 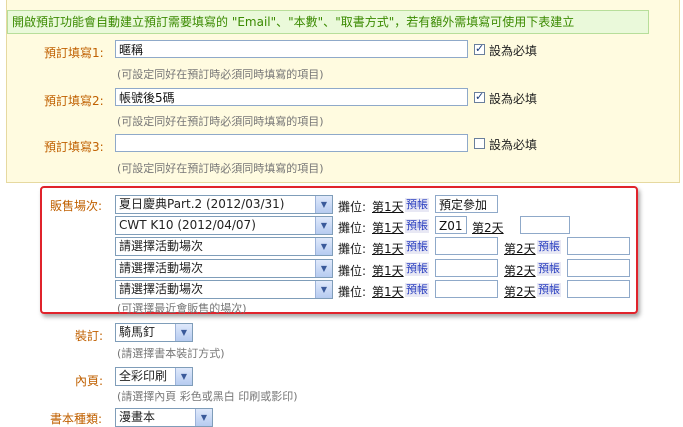 I want to click on sales-hint: (可選擇最近會販售的場次), so click(x=182, y=308).